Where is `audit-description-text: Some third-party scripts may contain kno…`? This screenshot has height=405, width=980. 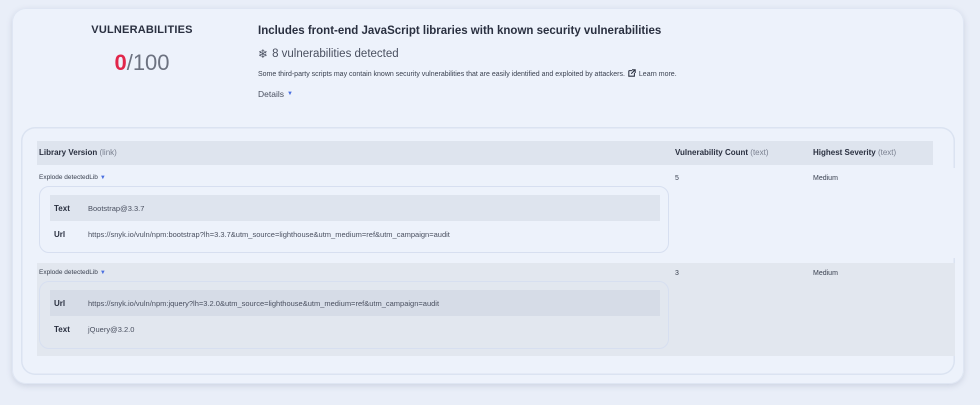
audit-description-text: Some third-party scripts may contain kno… is located at coordinates (441, 74).